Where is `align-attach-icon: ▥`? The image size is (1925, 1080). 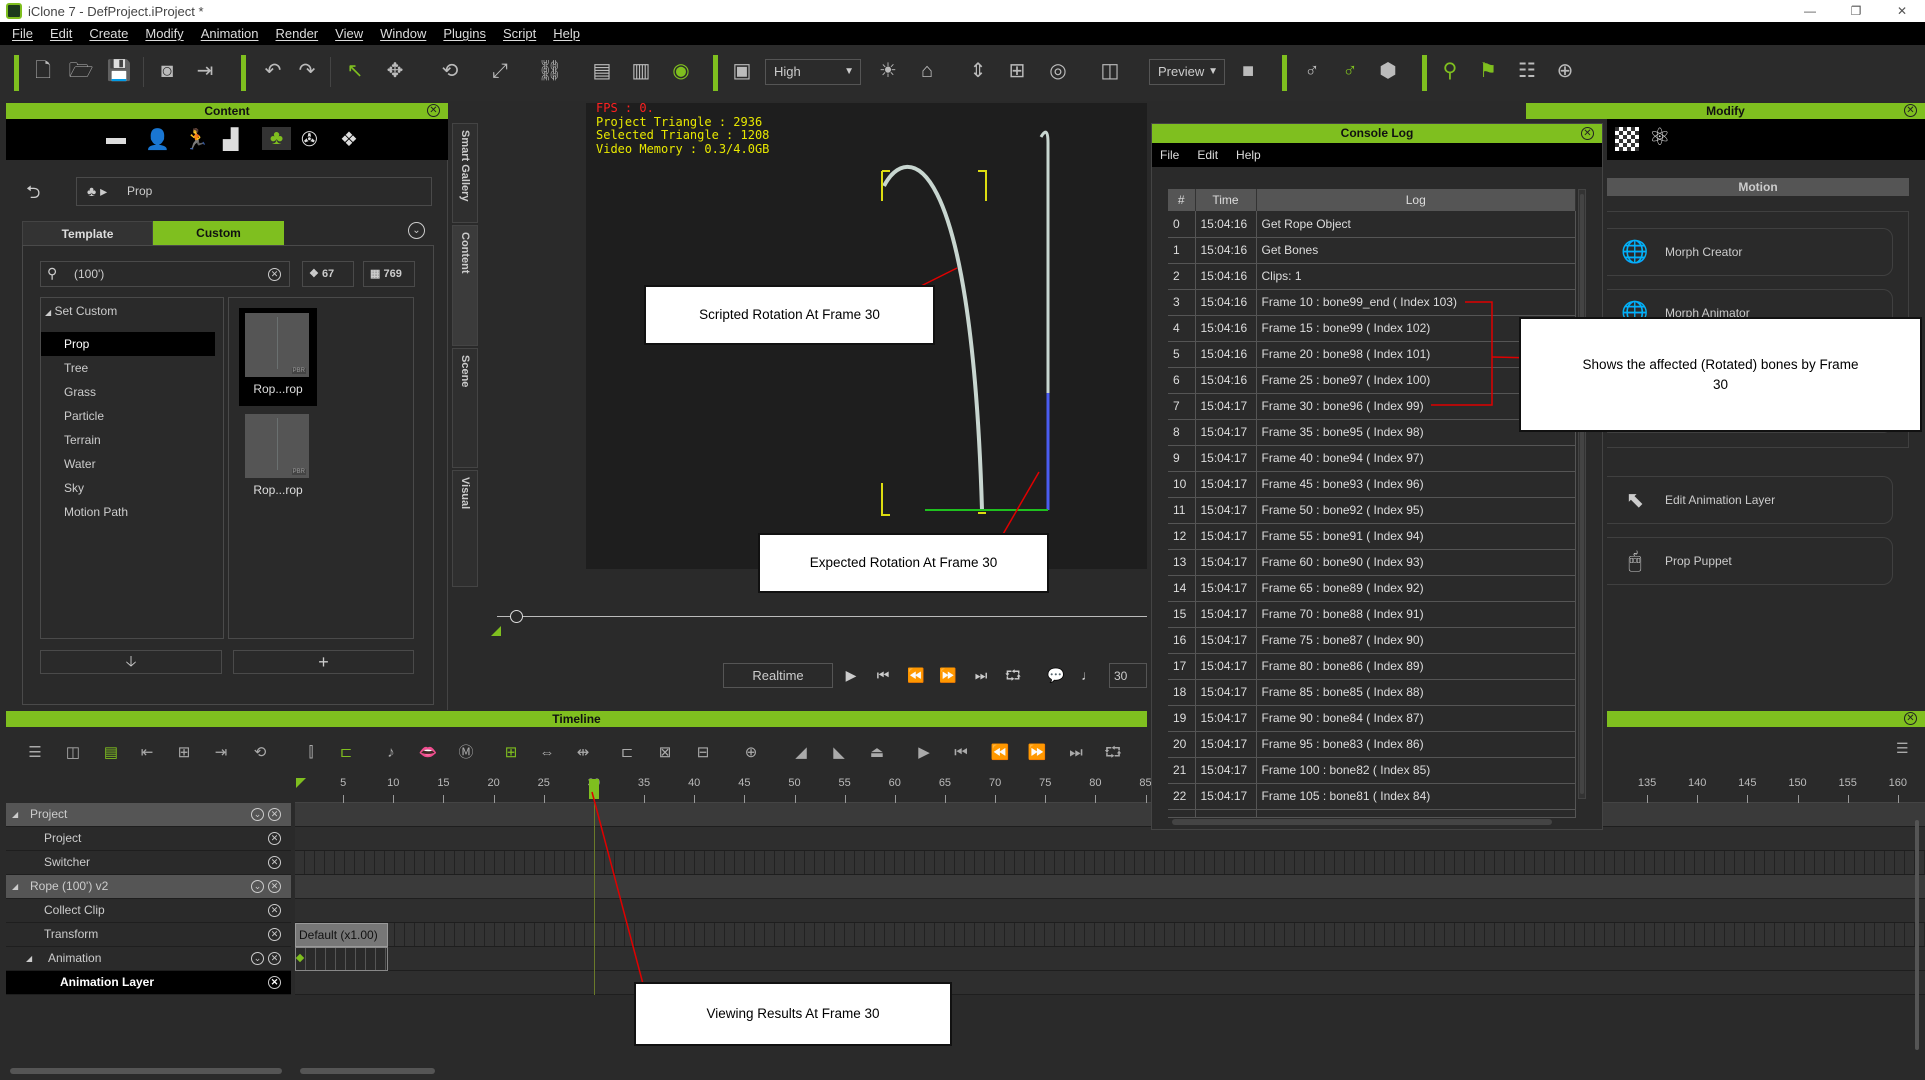 align-attach-icon: ▥ is located at coordinates (641, 71).